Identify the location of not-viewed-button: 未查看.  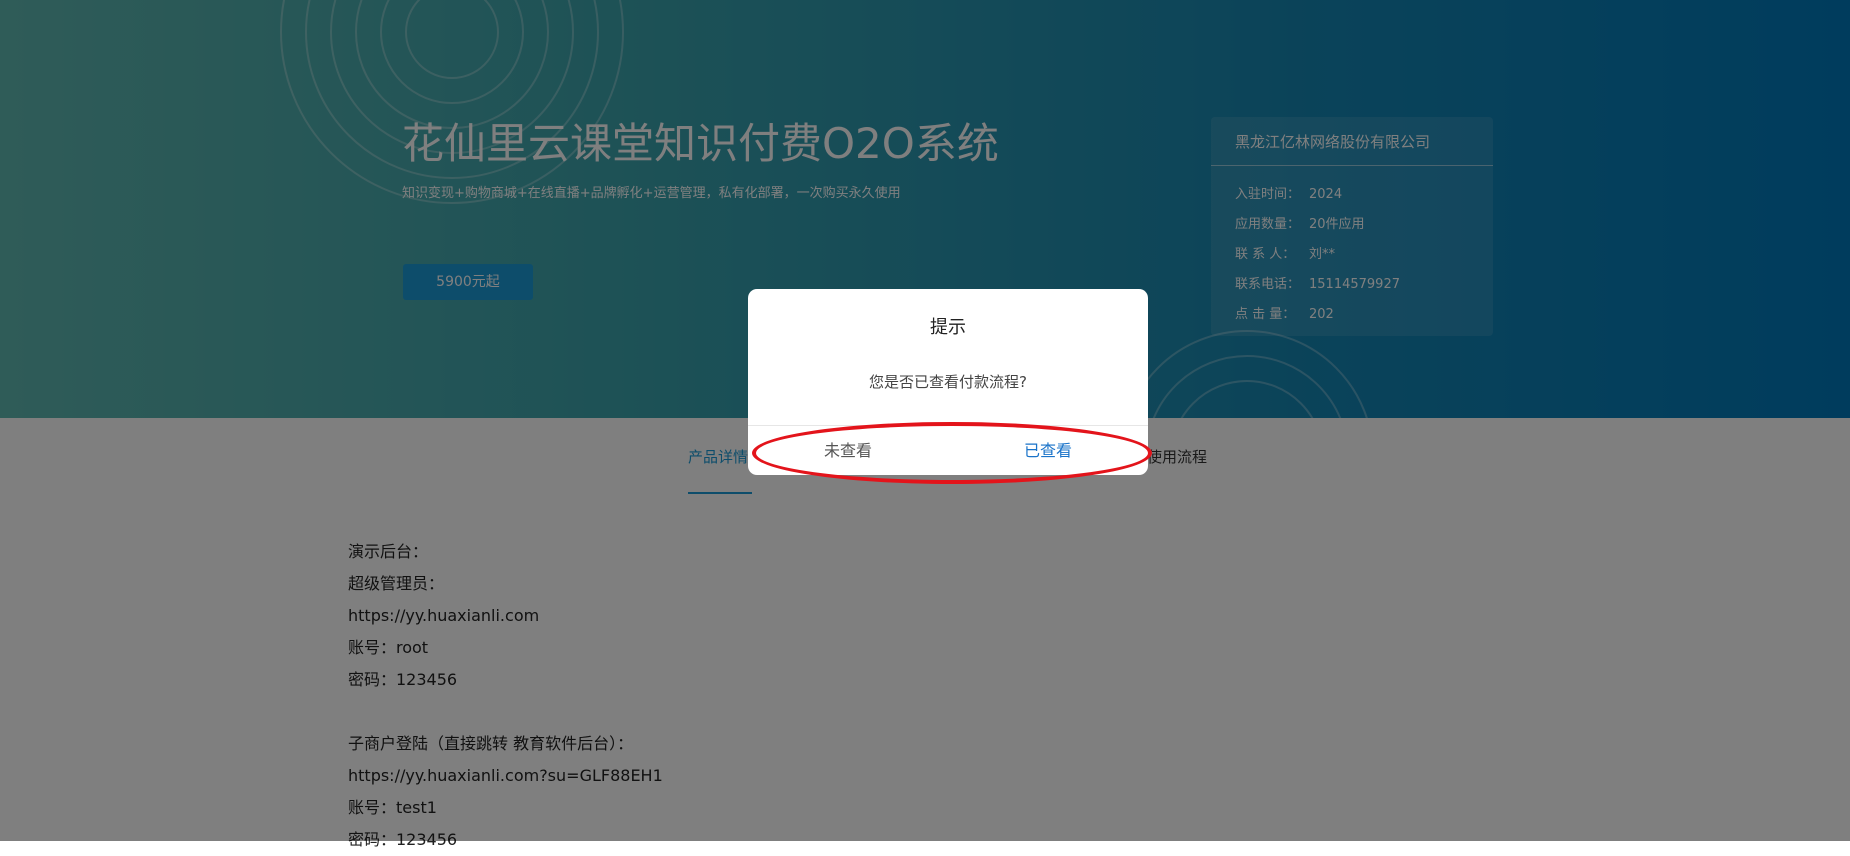
(848, 450).